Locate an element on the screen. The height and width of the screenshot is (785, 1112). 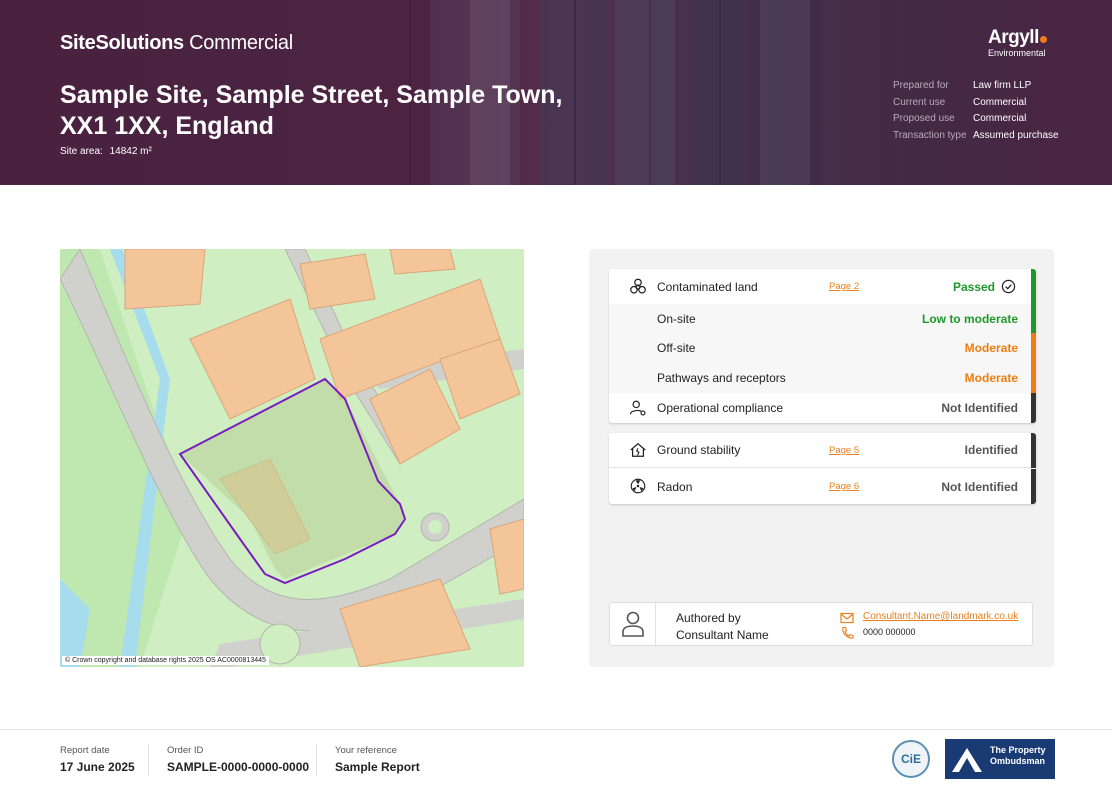
order-id: Order ID SAMPLE-0000-0000-0000 is located at coordinates (238, 759).